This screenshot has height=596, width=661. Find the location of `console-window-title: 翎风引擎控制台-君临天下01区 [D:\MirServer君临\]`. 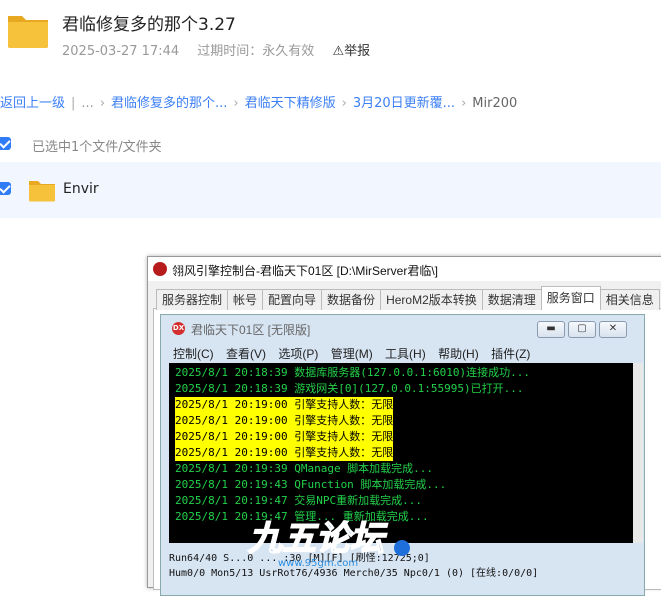

console-window-title: 翎风引擎控制台-君临天下01区 [D:\MirServer君临\] is located at coordinates (305, 271).